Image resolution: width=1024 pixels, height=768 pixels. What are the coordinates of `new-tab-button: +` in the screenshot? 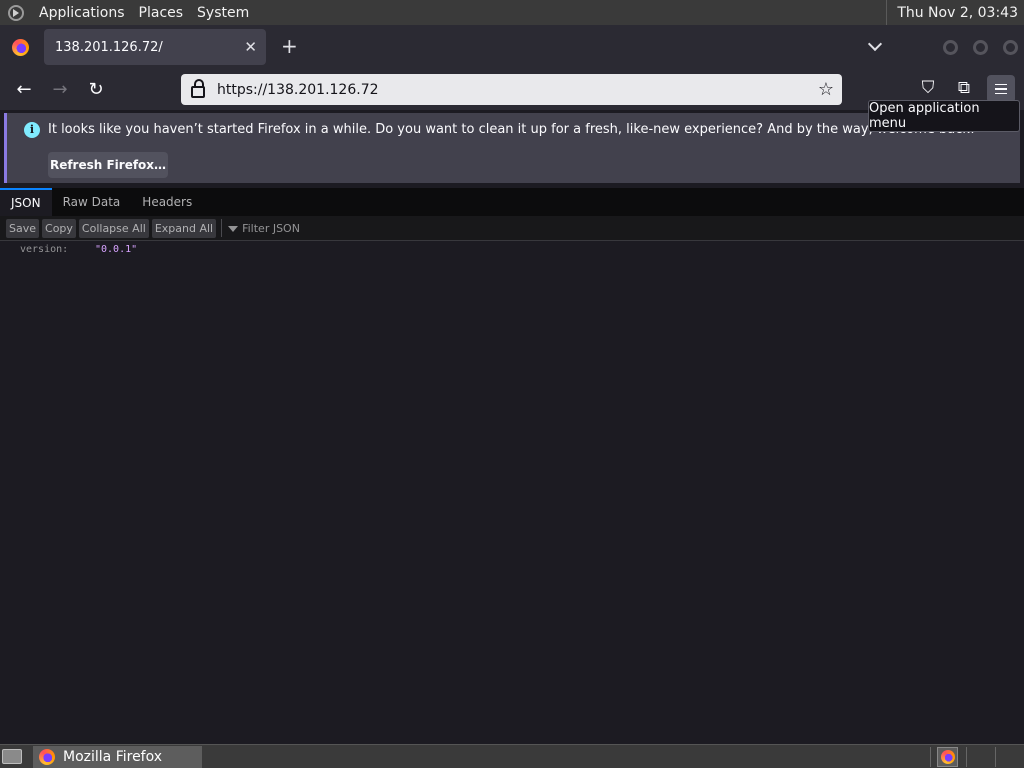 It's located at (289, 46).